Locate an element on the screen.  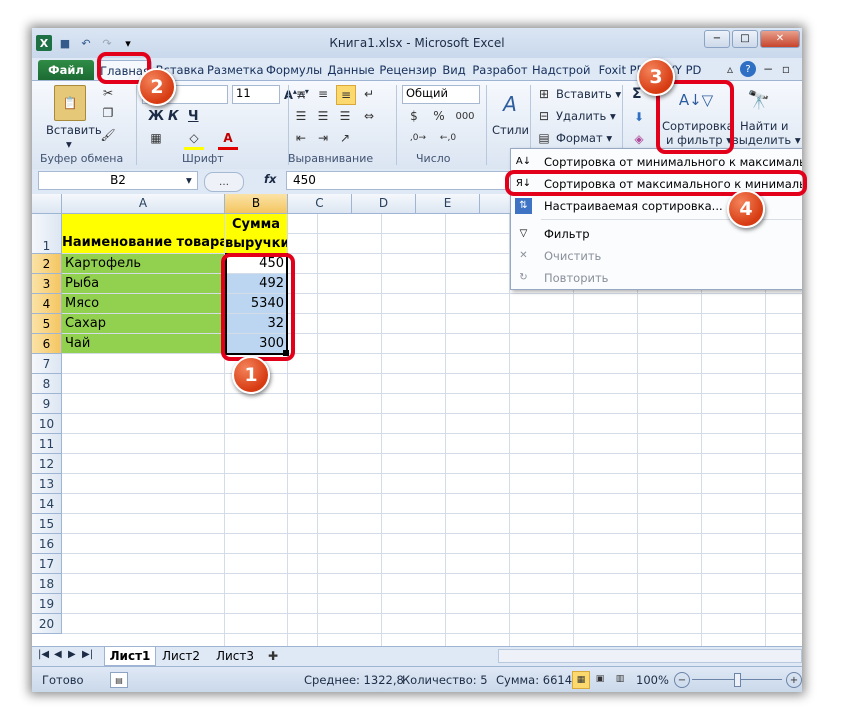
tab-view: Вид is located at coordinates (454, 70).